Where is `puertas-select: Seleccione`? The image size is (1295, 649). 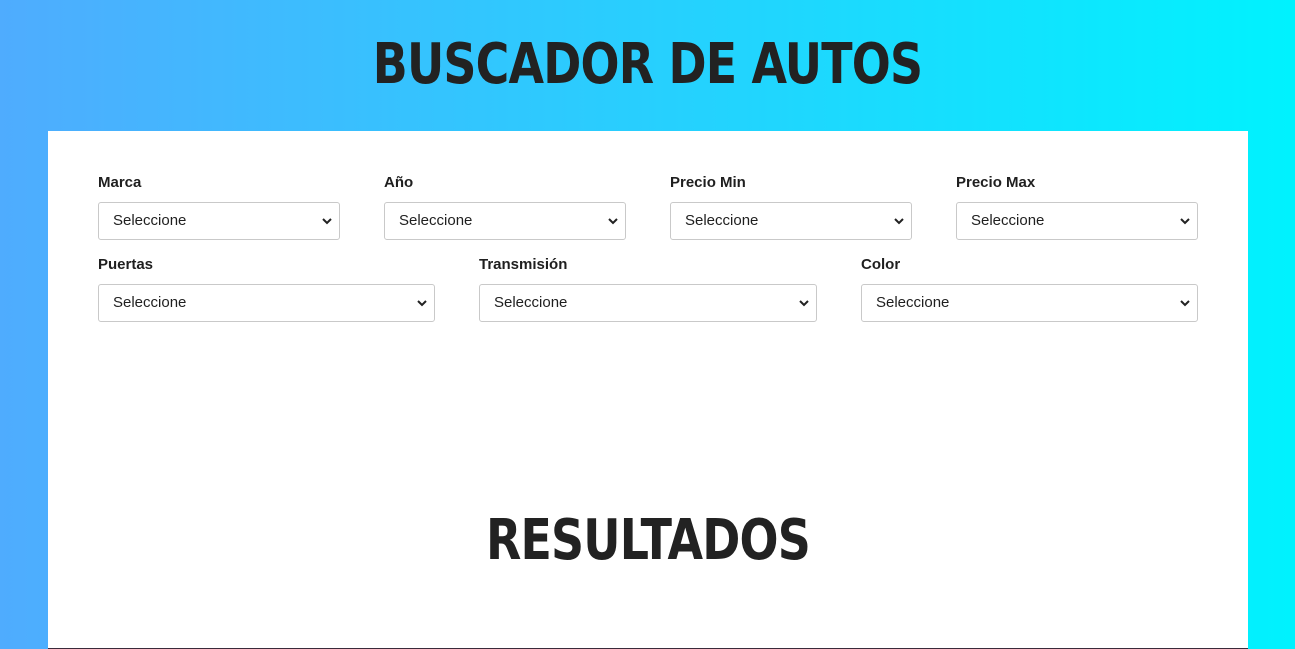
puertas-select: Seleccione is located at coordinates (266, 303).